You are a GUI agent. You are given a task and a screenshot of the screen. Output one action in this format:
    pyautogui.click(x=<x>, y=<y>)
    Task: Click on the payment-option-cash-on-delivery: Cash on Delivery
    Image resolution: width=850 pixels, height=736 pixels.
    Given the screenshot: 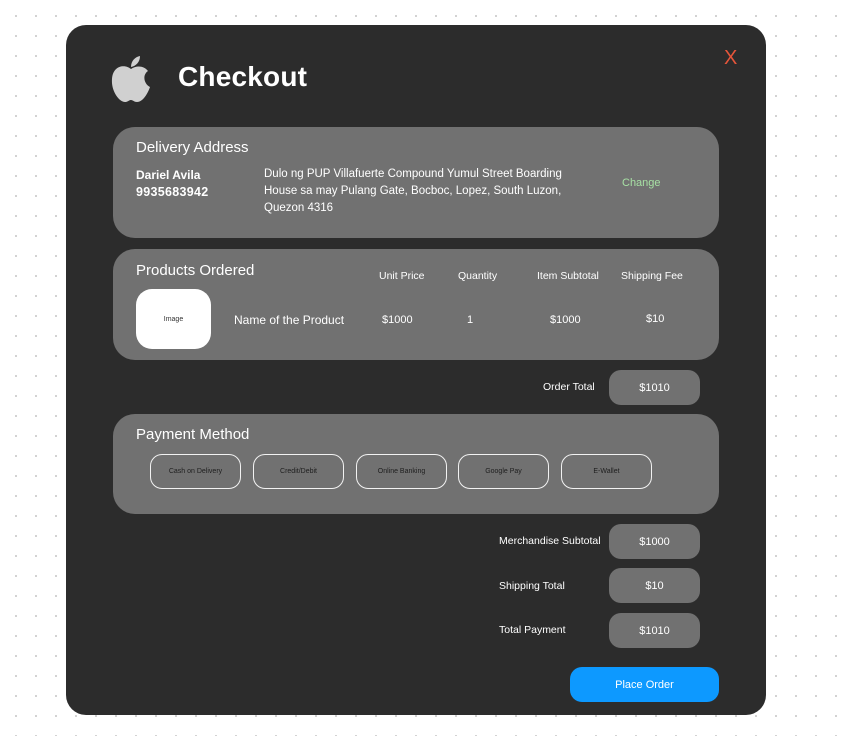 What is the action you would take?
    pyautogui.click(x=195, y=471)
    